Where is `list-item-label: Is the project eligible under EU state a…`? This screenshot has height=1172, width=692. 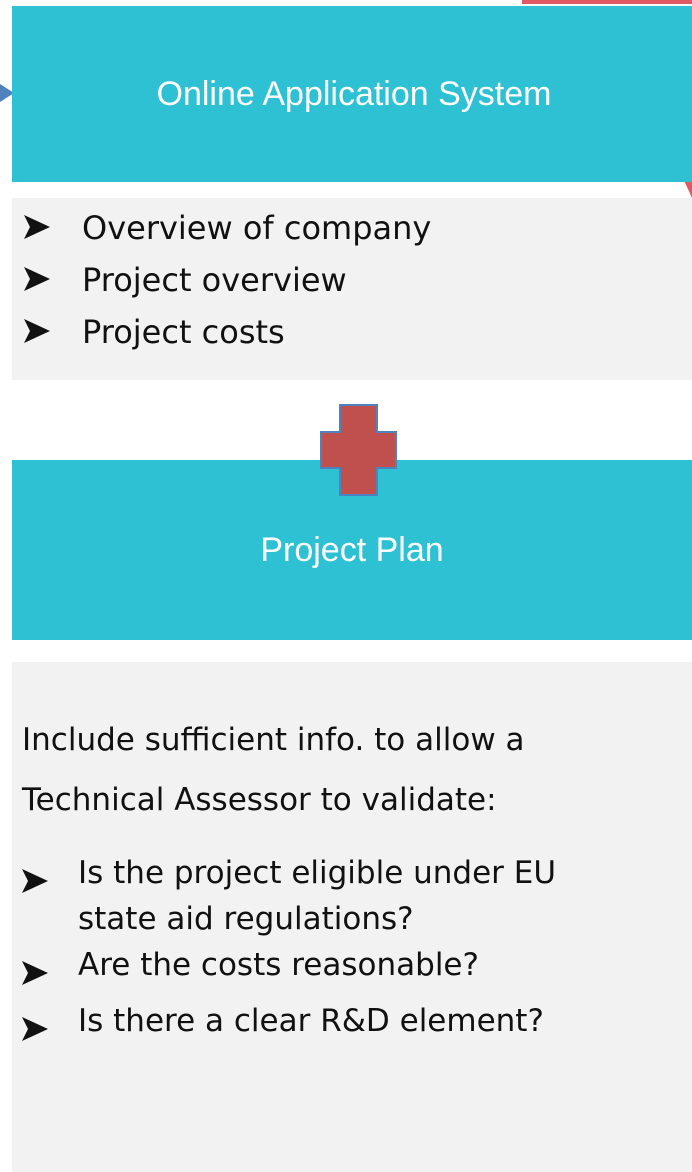 list-item-label: Is the project eligible under EU state a… is located at coordinates (317, 896).